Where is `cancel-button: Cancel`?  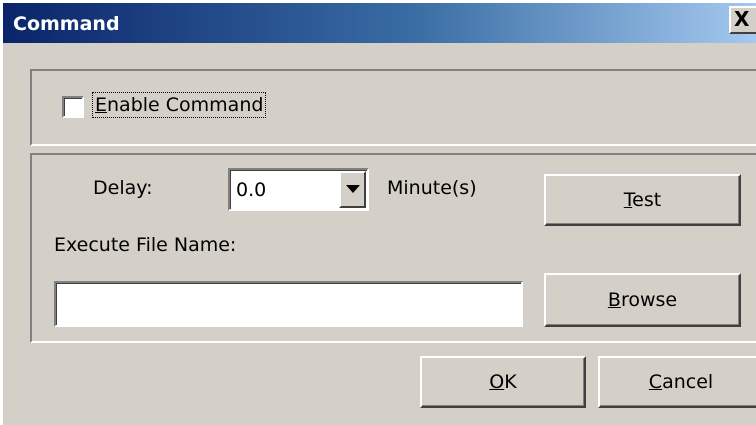
cancel-button: Cancel is located at coordinates (677, 382).